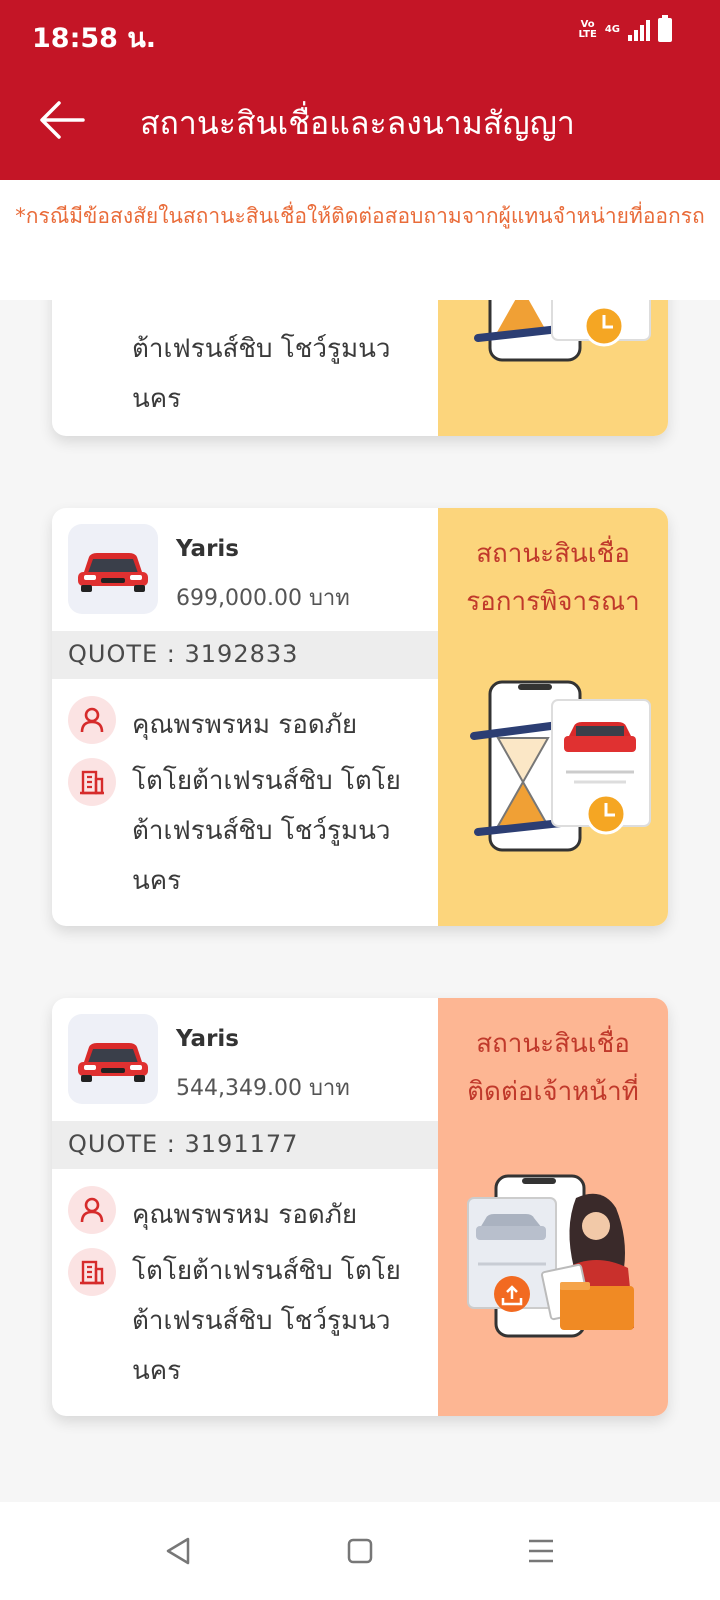  What do you see at coordinates (665, 28) in the screenshot?
I see `battery-icon` at bounding box center [665, 28].